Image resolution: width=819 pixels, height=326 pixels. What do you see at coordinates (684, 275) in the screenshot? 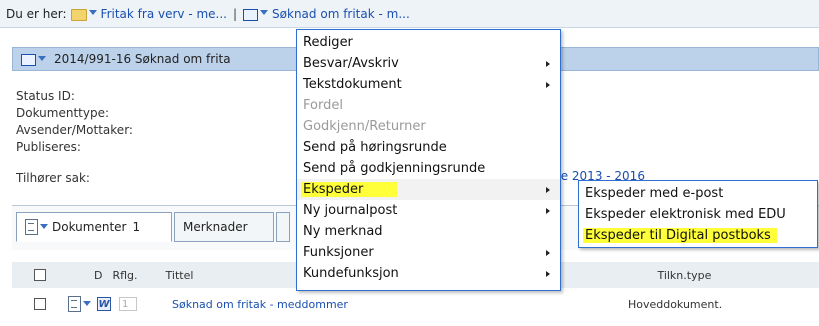
I see `column-type: Tilkn.type` at bounding box center [684, 275].